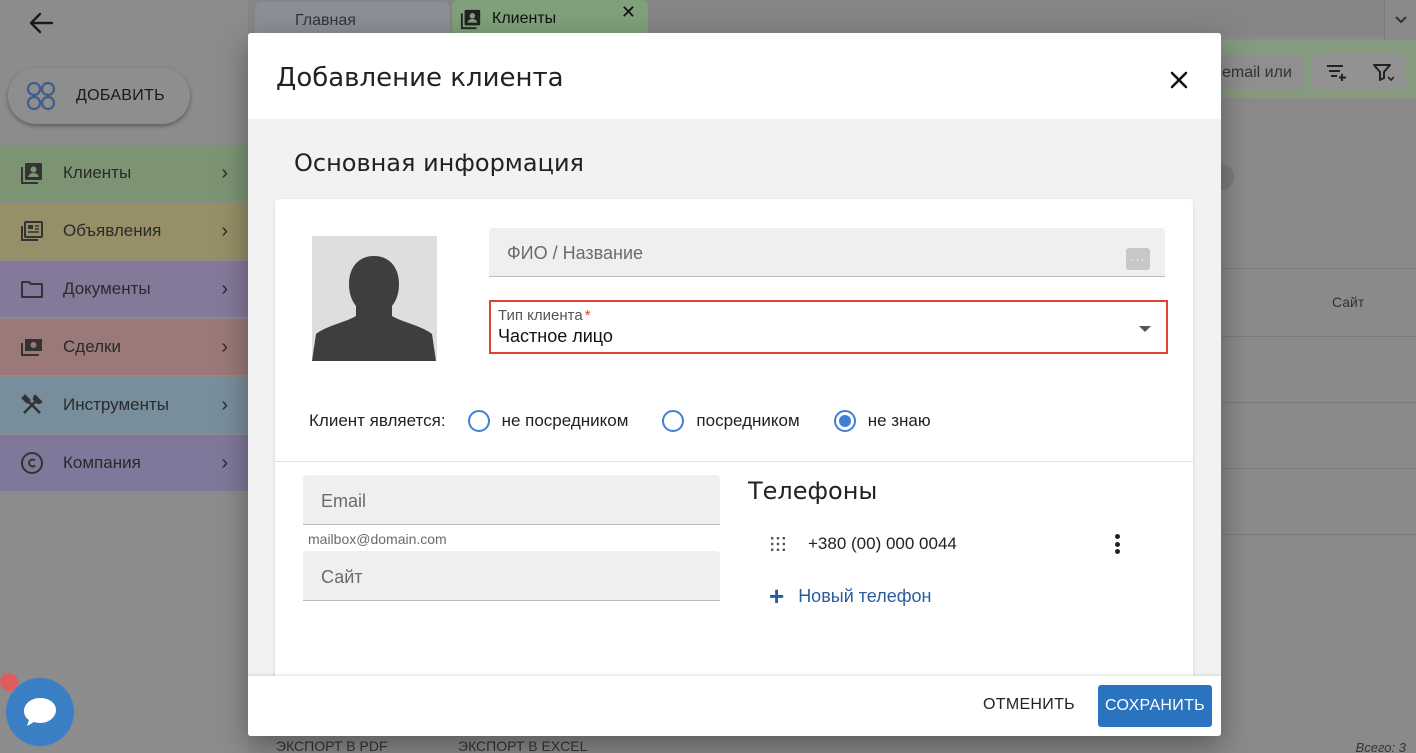 The width and height of the screenshot is (1416, 753). Describe the element at coordinates (1400, 20) in the screenshot. I see `chevron-down-icon` at that location.